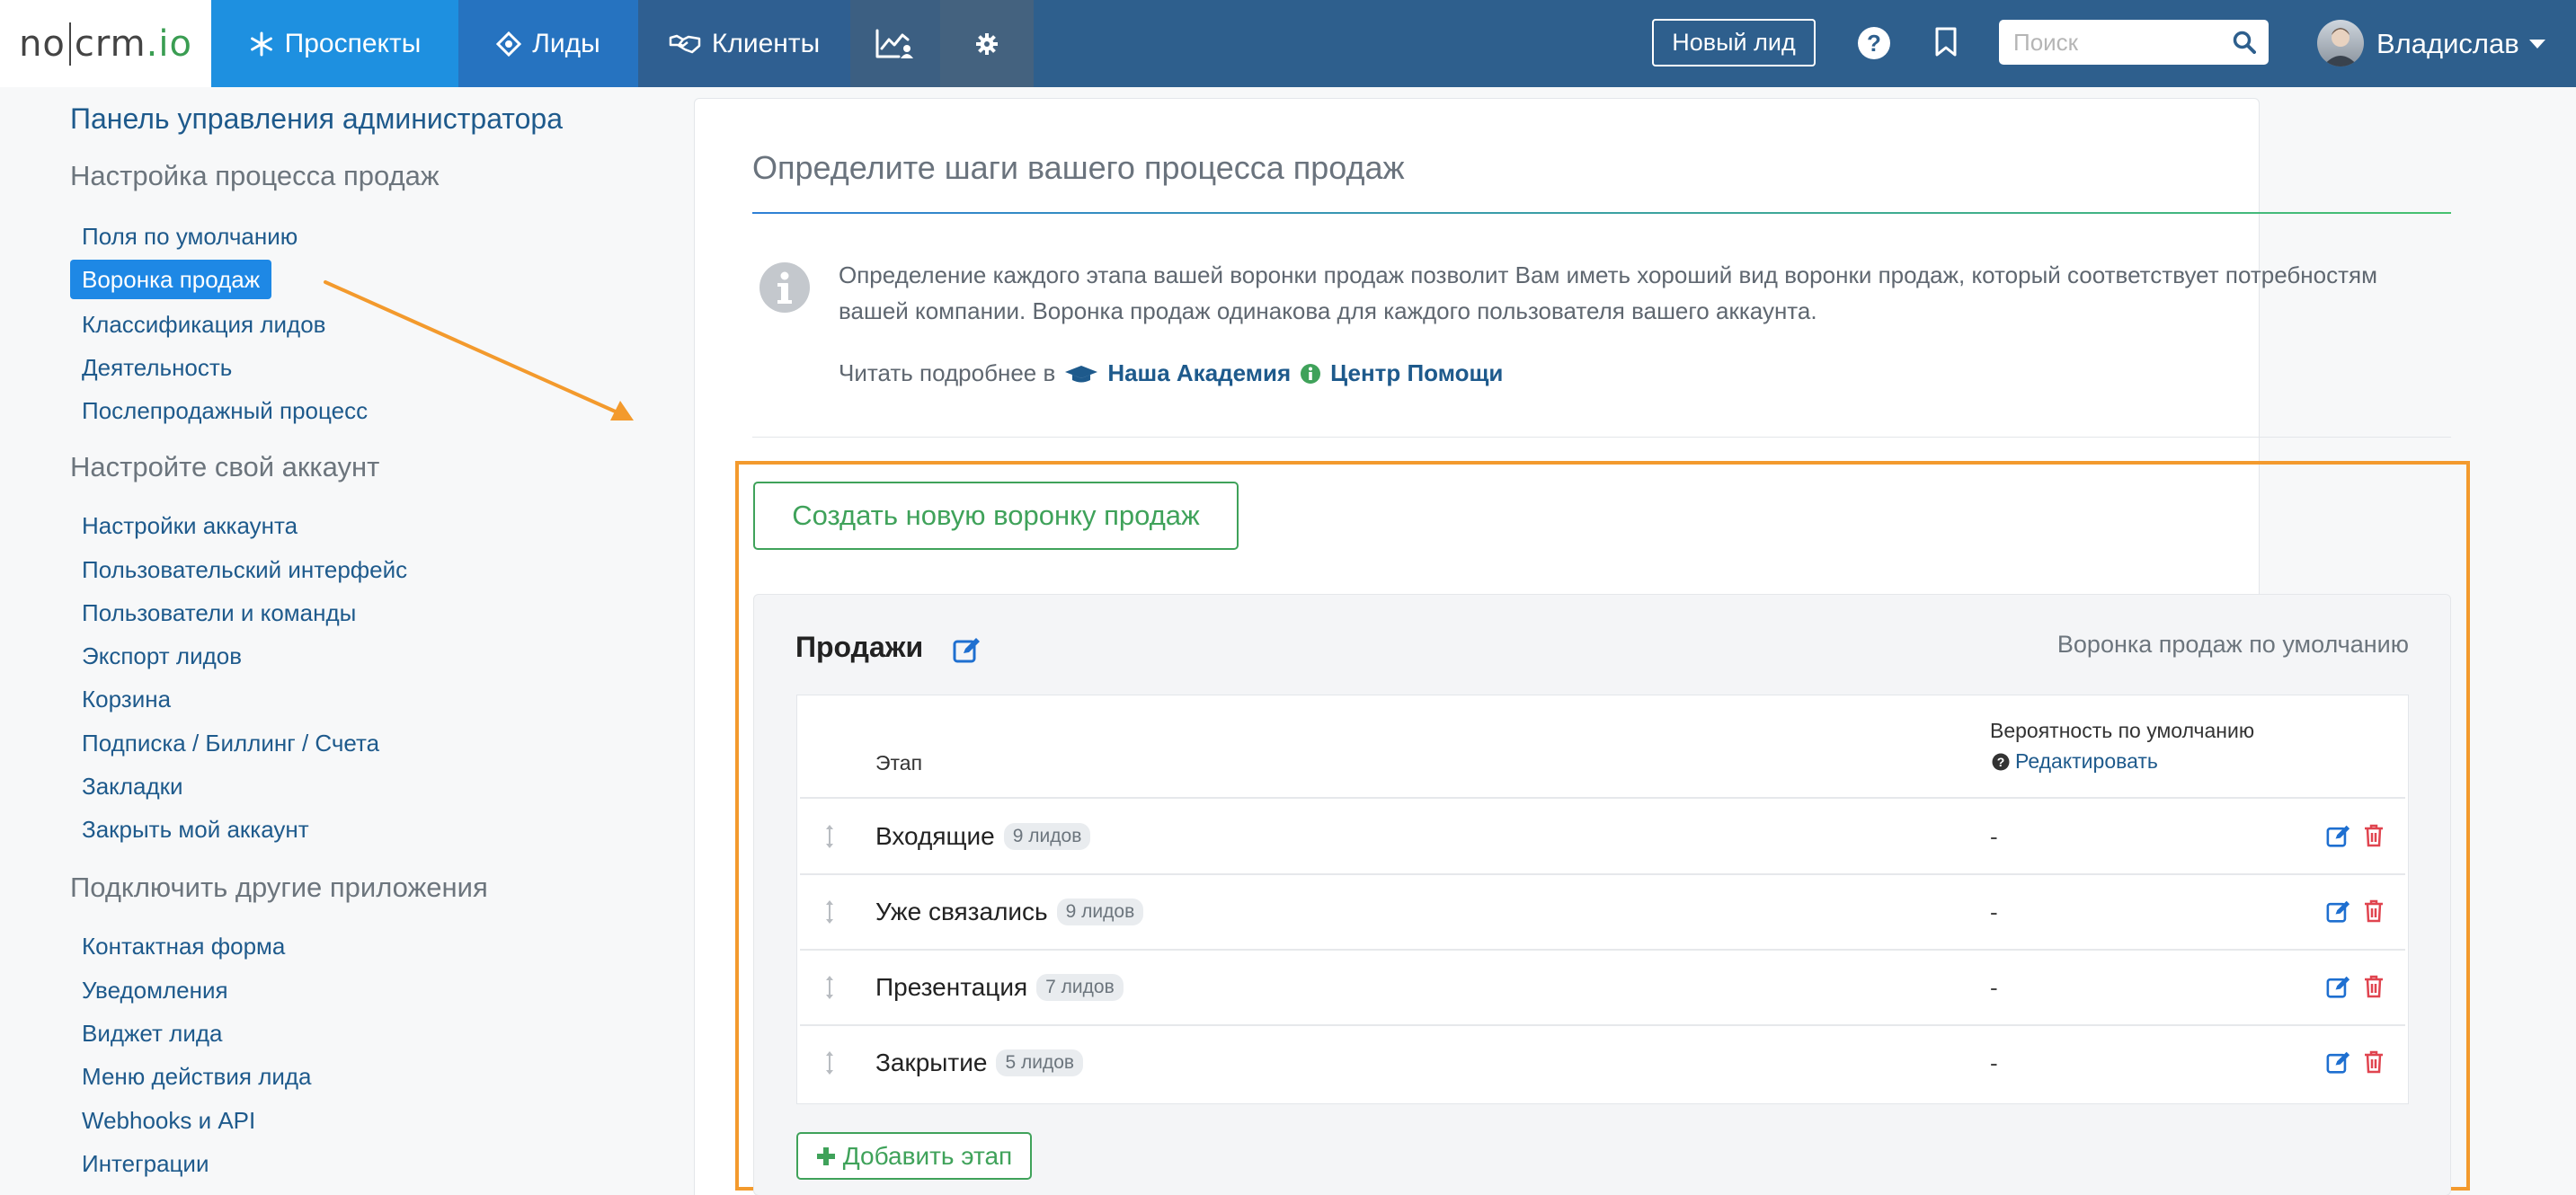 The height and width of the screenshot is (1195, 2576). Describe the element at coordinates (899, 763) in the screenshot. I see `column-header-stage: Этап` at that location.